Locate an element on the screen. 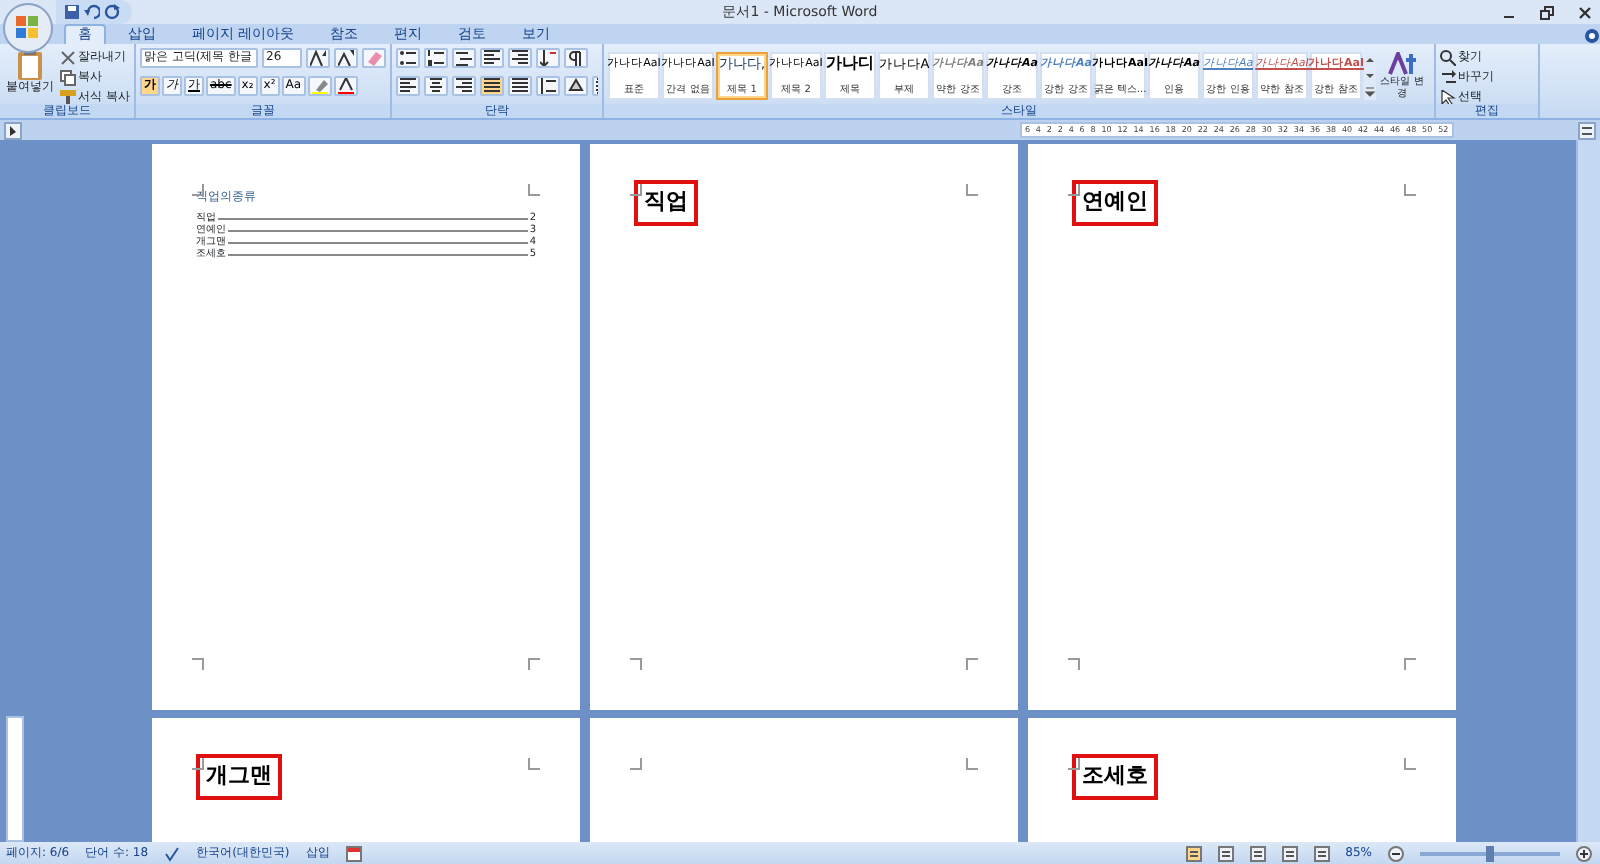  heading-text: 개그맨 is located at coordinates (239, 776).